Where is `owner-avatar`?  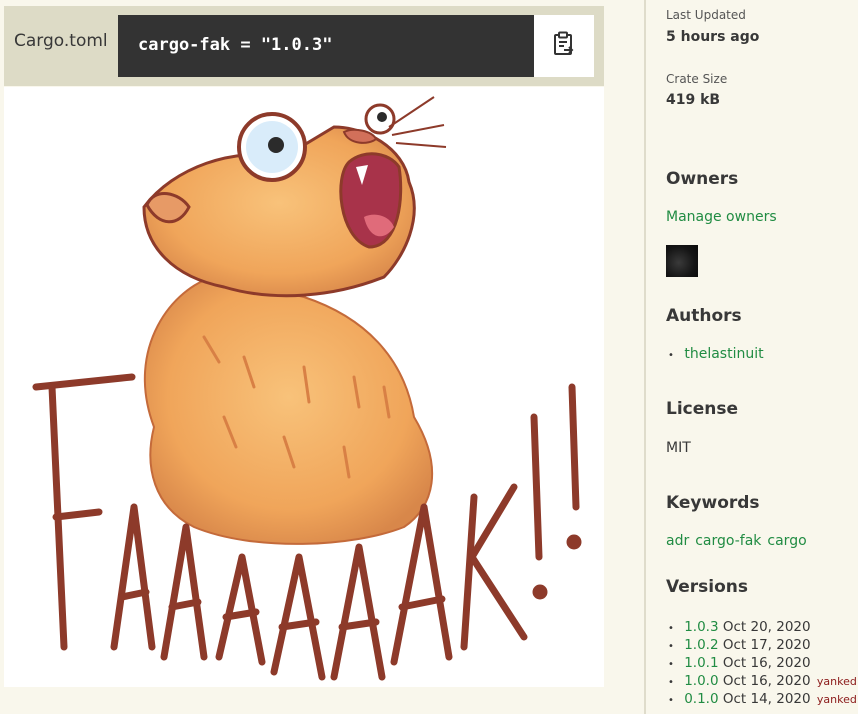 owner-avatar is located at coordinates (682, 261).